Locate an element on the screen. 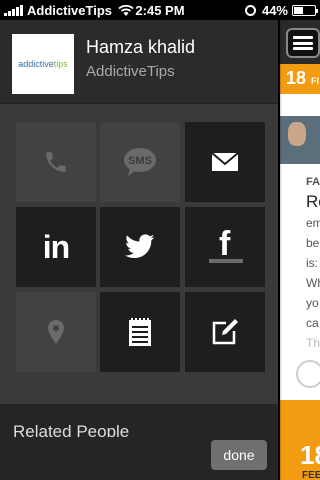 This screenshot has height=480, width=320. background-line: yo is located at coordinates (312, 303).